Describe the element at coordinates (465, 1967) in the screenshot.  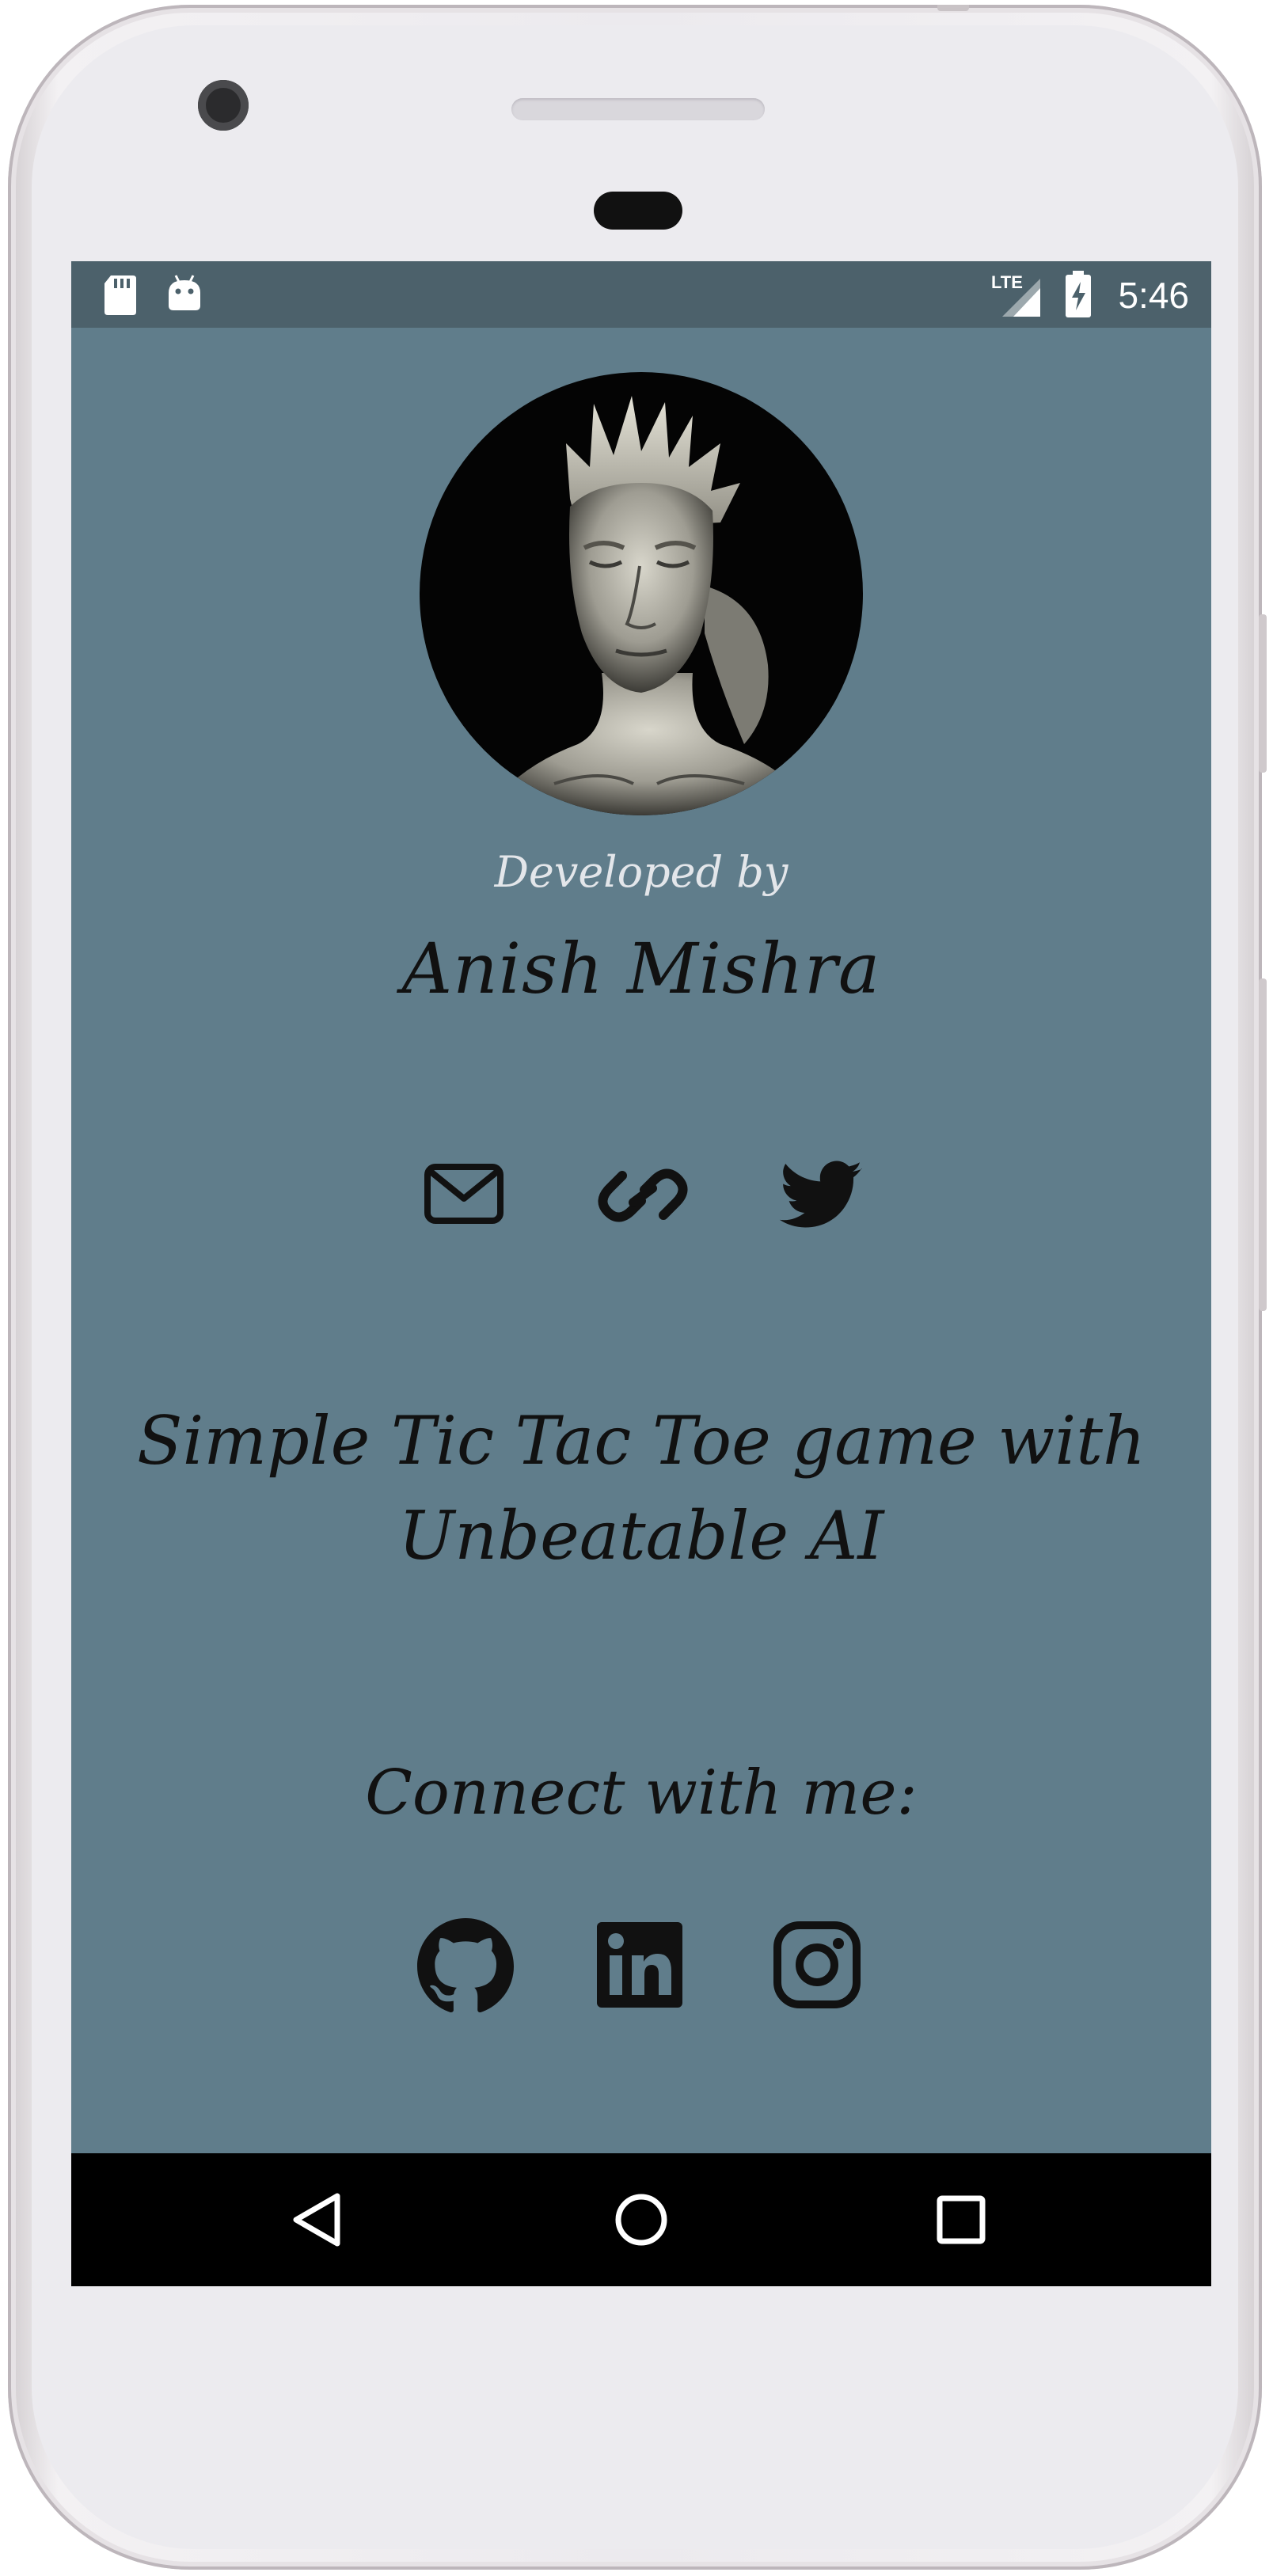
I see `github-icon` at that location.